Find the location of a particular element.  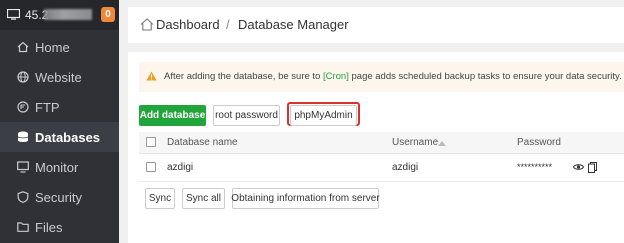

table-header: Database name Username Password is located at coordinates (381, 143).